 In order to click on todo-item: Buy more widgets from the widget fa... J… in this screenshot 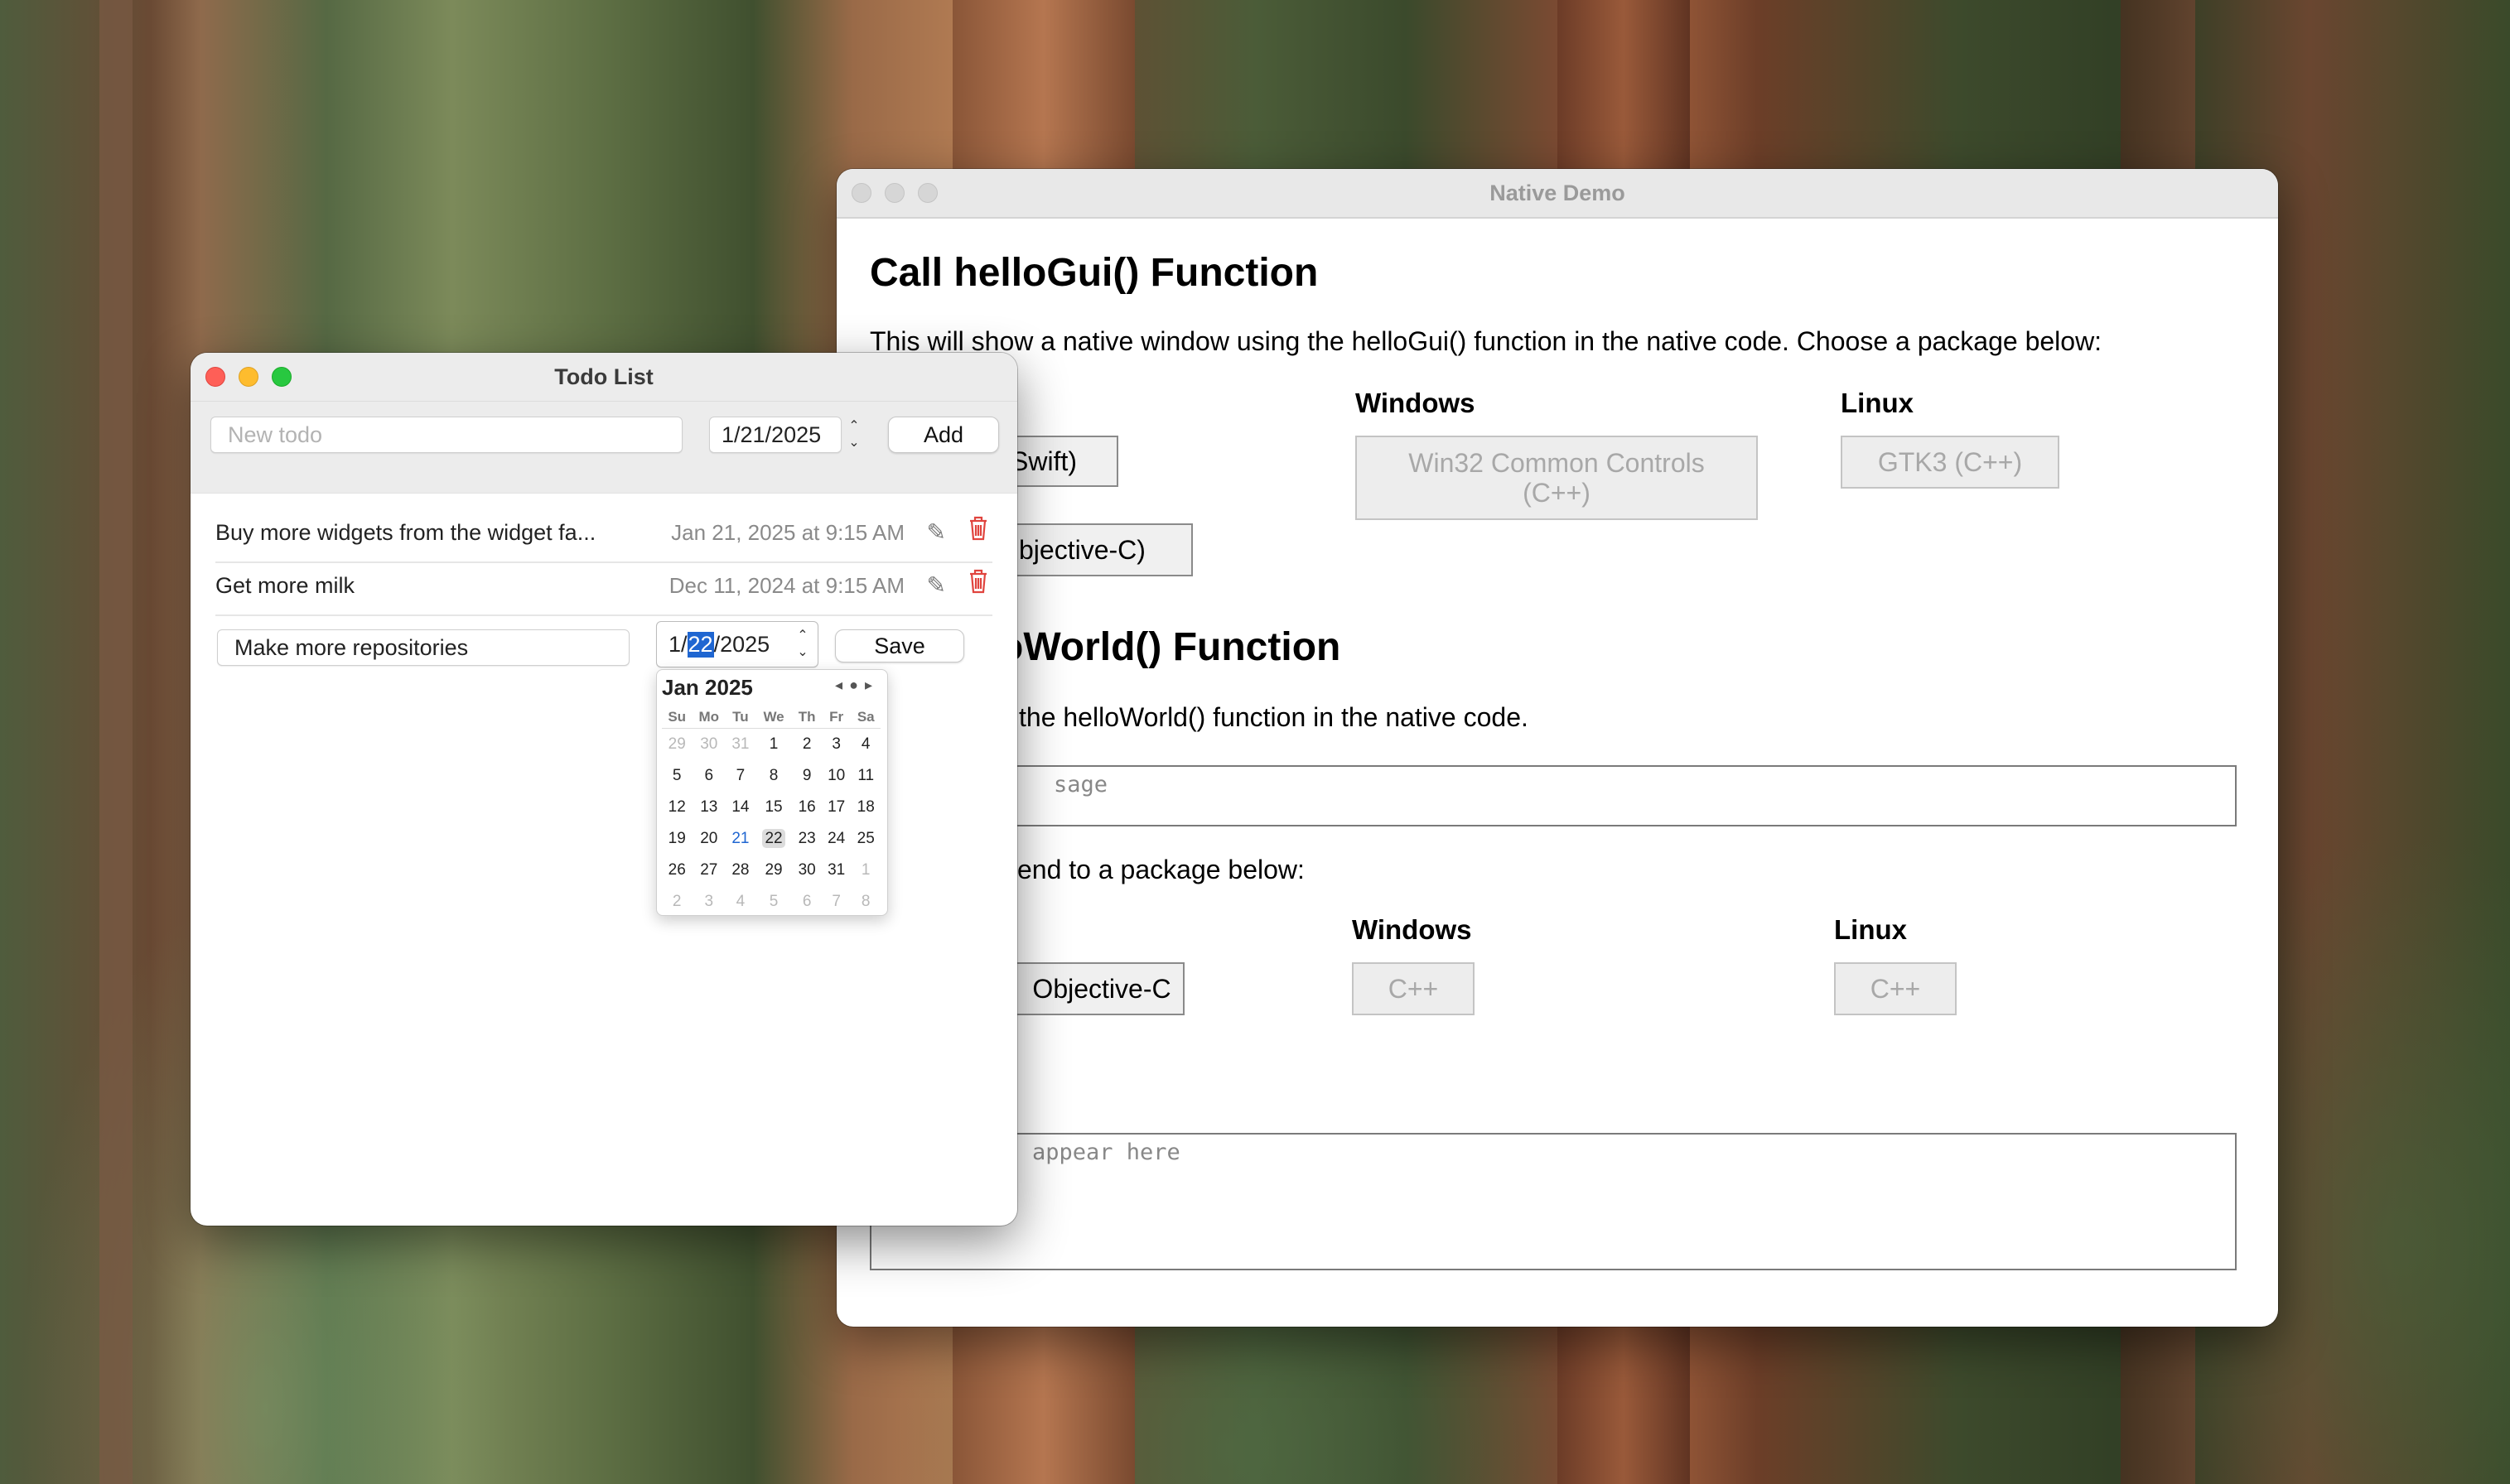, I will do `click(603, 535)`.